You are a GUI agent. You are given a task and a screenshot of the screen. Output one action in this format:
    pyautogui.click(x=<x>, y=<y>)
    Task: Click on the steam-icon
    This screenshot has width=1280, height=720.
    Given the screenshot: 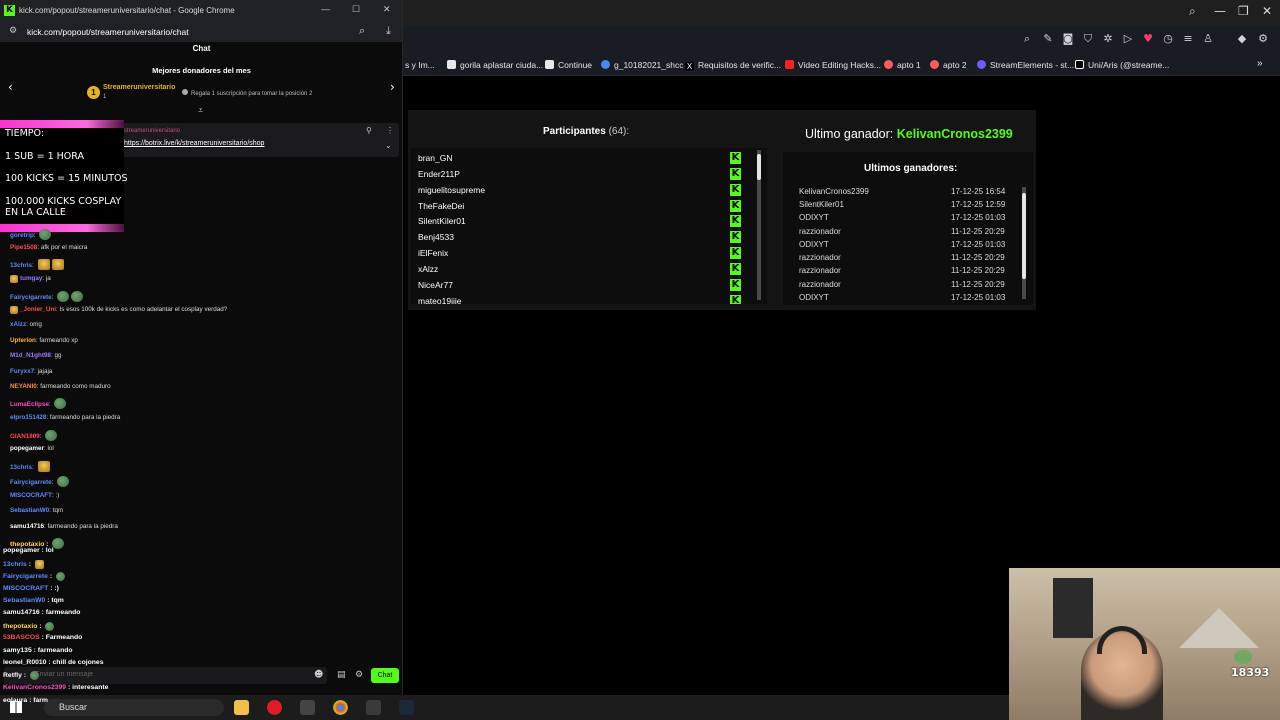 What is the action you would take?
    pyautogui.click(x=406, y=707)
    